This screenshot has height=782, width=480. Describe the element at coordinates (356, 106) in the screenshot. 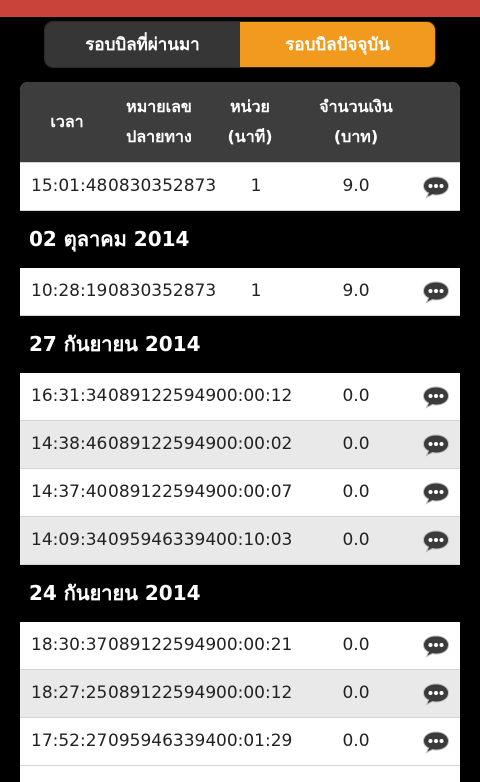

I see `header-amount-line1: จำนวนเงิน` at that location.